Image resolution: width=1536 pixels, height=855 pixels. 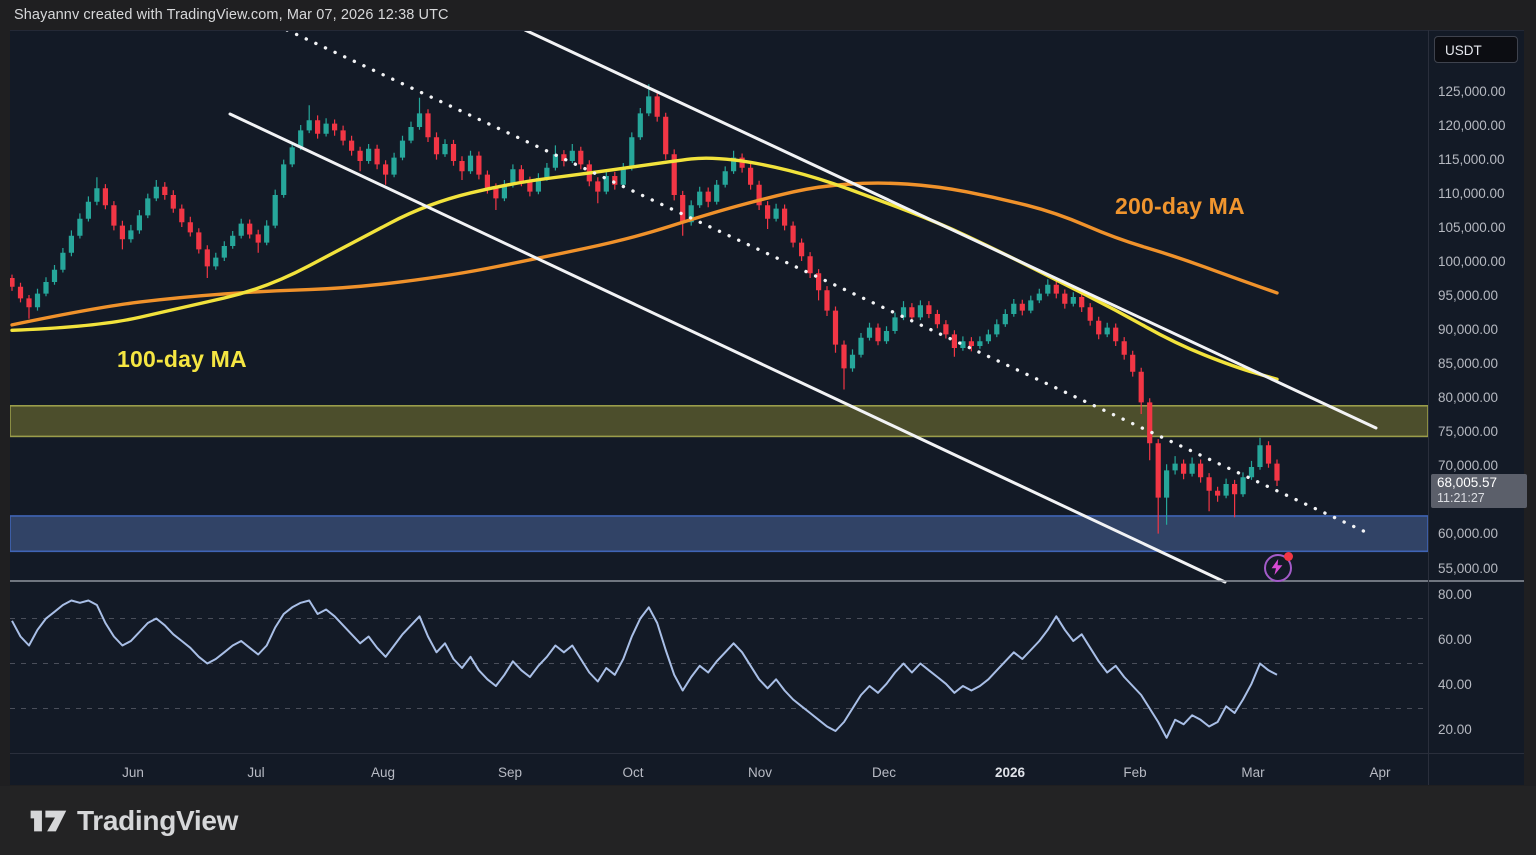 What do you see at coordinates (1468, 295) in the screenshot?
I see `price-axis-label: 95,000.00` at bounding box center [1468, 295].